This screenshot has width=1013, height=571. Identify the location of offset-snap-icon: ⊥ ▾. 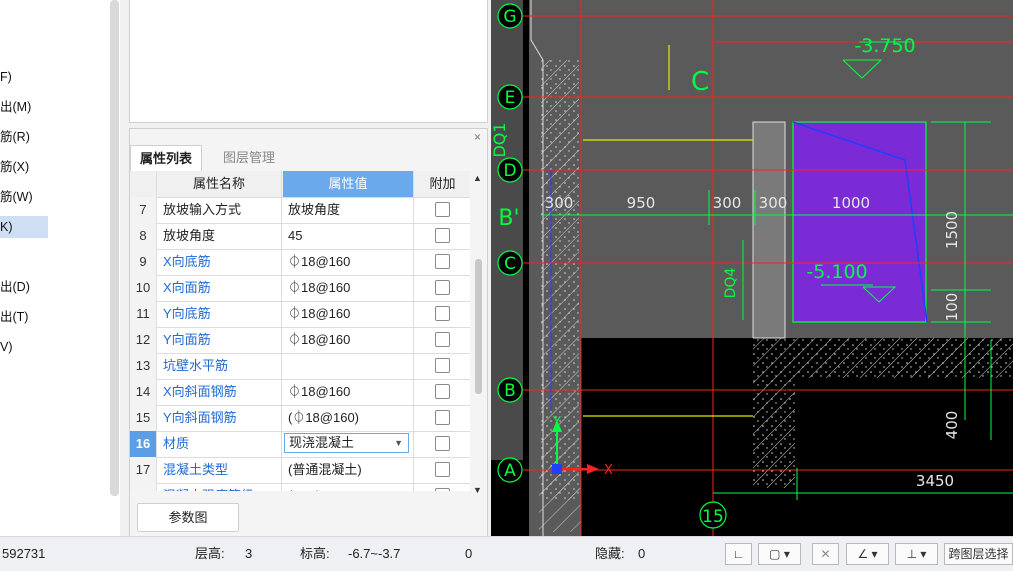
(916, 554).